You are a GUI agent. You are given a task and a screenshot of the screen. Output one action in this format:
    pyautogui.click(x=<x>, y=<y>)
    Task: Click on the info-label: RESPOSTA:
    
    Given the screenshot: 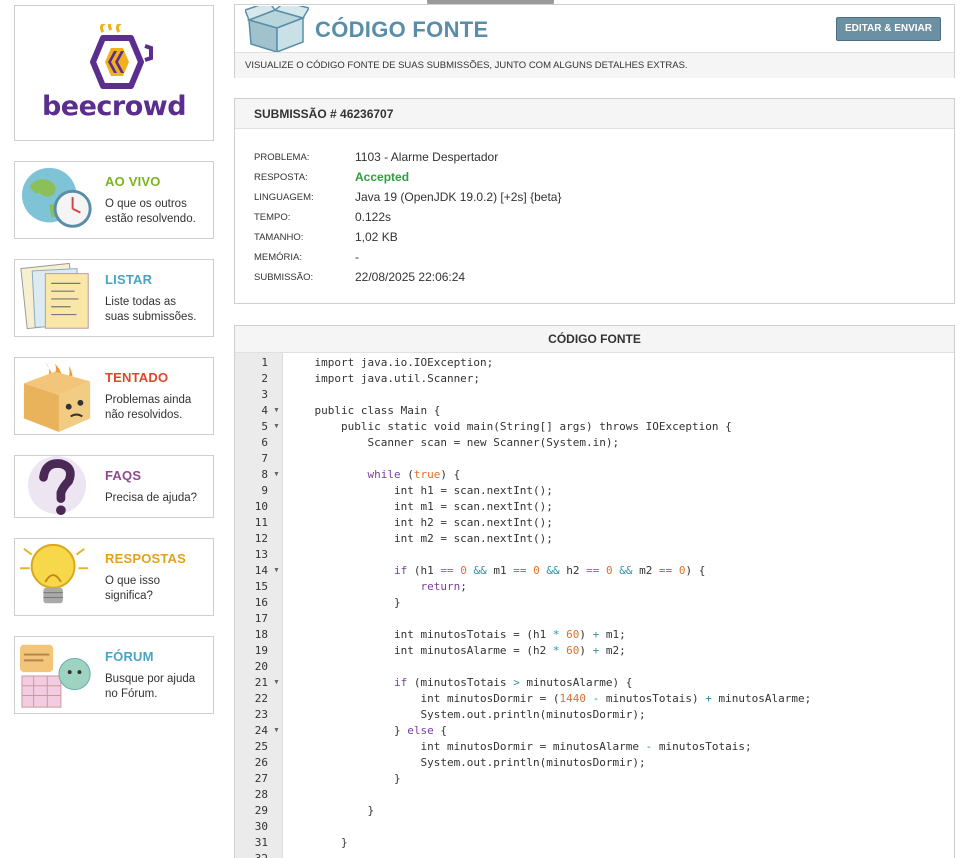 What is the action you would take?
    pyautogui.click(x=281, y=177)
    